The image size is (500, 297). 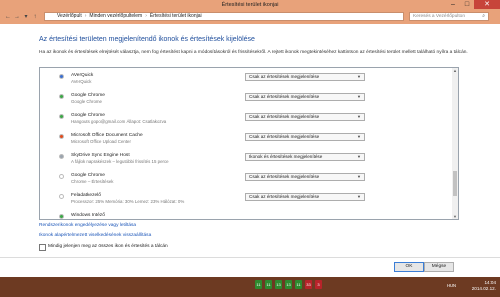 I want to click on tray-icon: 33, so click(x=308, y=284).